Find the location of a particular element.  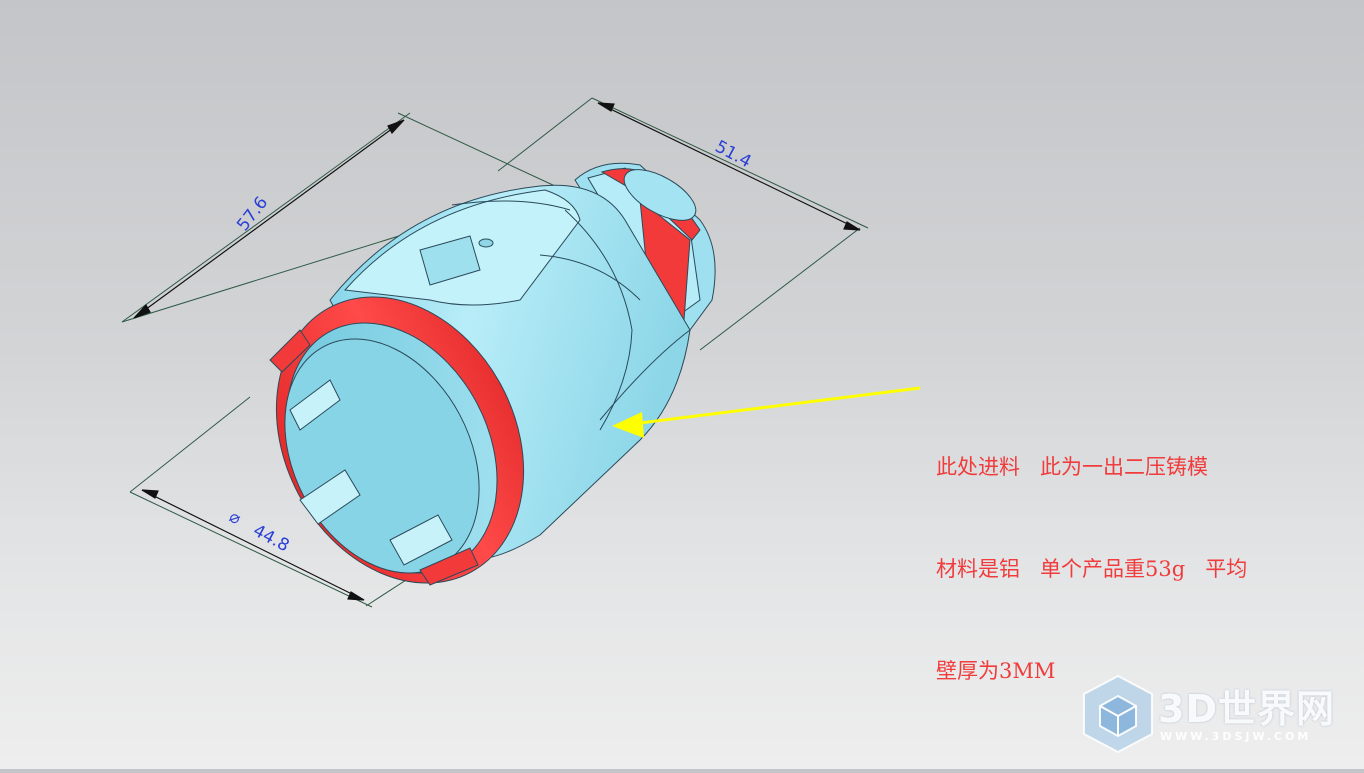

watermark: 3D世界网 WWW.3DSJW.COM is located at coordinates (1215, 717).